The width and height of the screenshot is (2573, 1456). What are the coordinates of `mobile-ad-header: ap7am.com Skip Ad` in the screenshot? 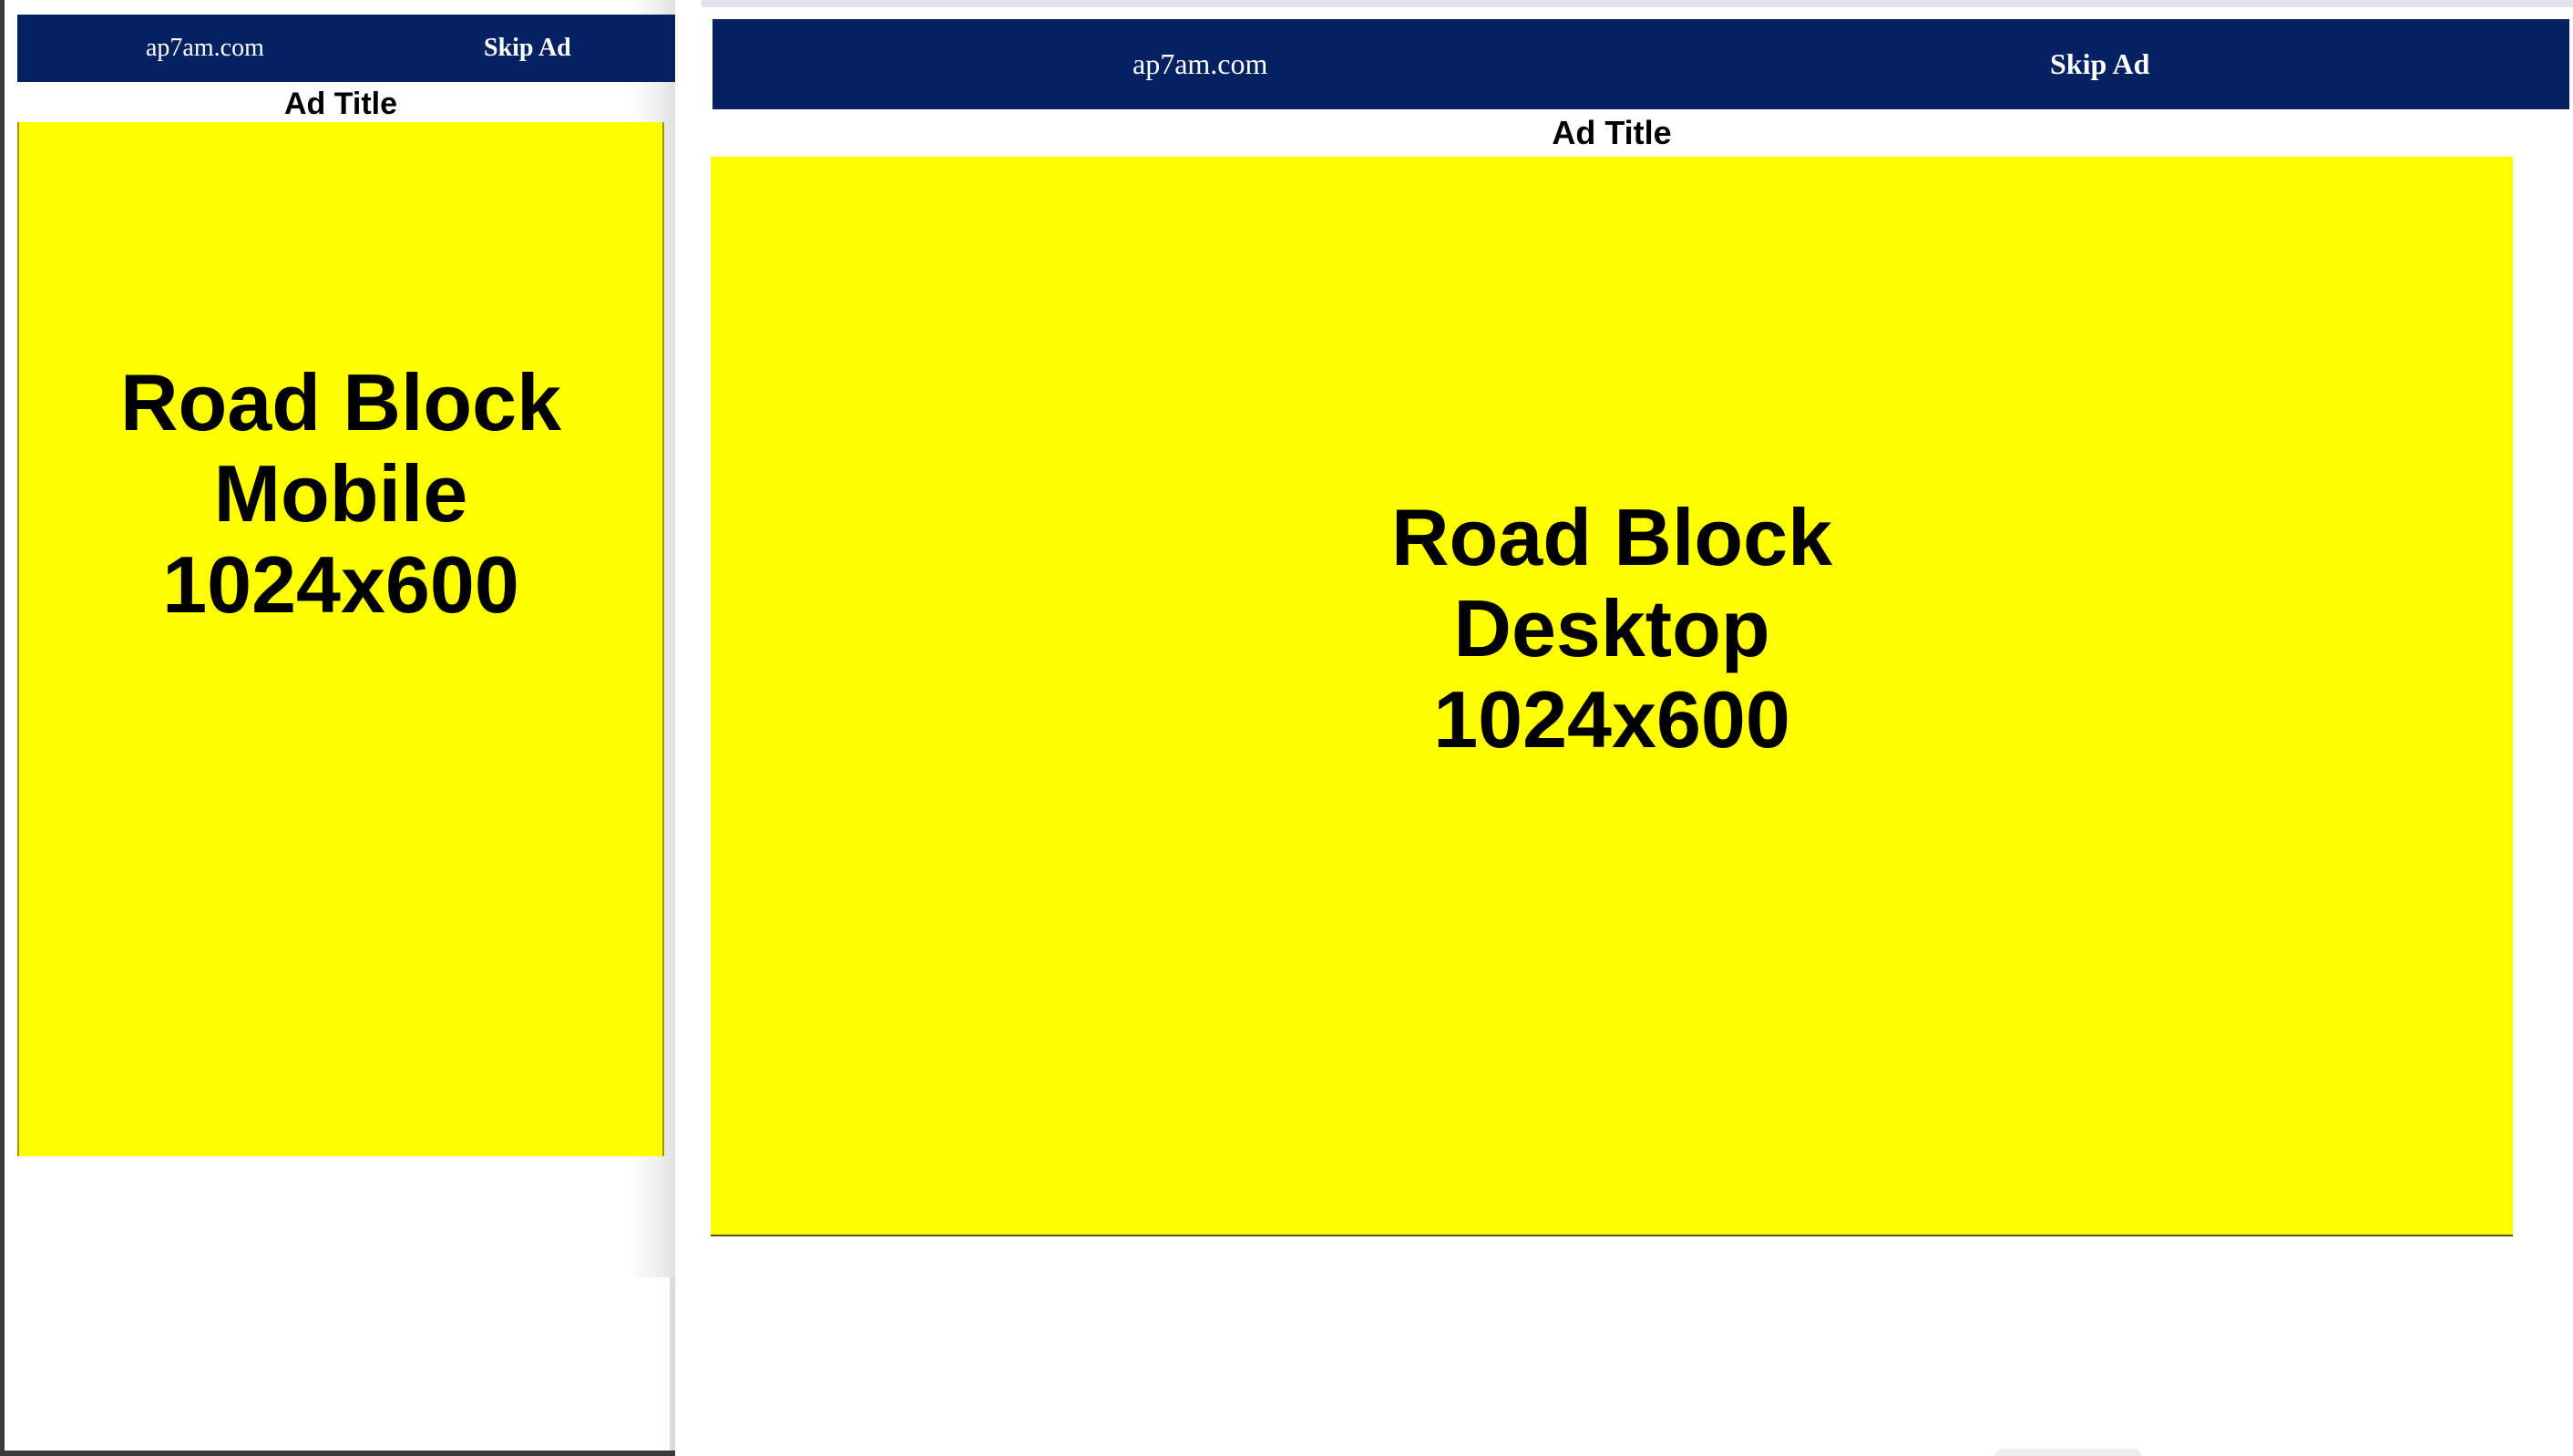 It's located at (346, 48).